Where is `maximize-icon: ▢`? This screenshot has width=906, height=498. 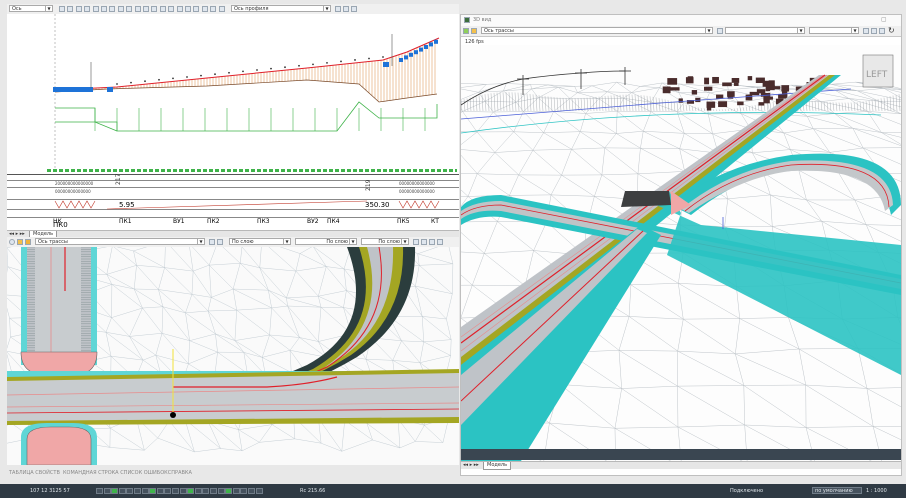 maximize-icon: ▢ is located at coordinates (884, 19).